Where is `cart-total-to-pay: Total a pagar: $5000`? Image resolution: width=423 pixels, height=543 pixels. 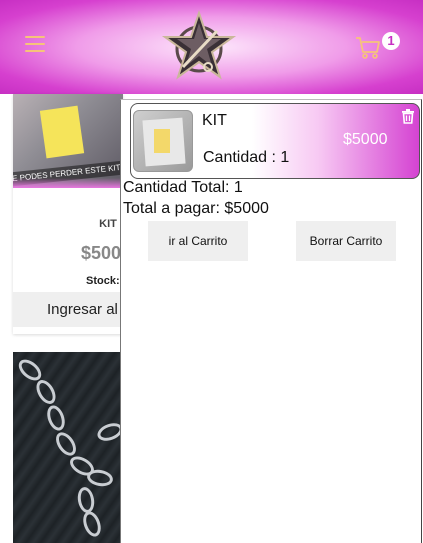 cart-total-to-pay: Total a pagar: $5000 is located at coordinates (196, 208).